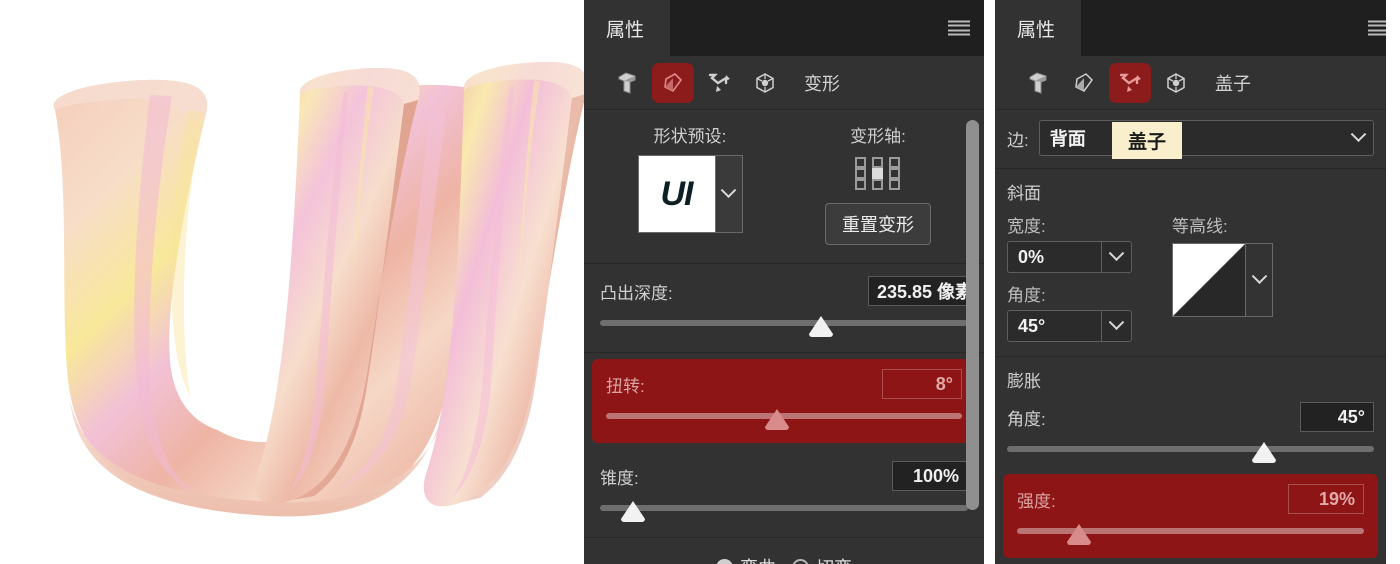 Image resolution: width=1400 pixels, height=564 pixels. Describe the element at coordinates (776, 419) in the screenshot. I see `twist-thumb` at that location.